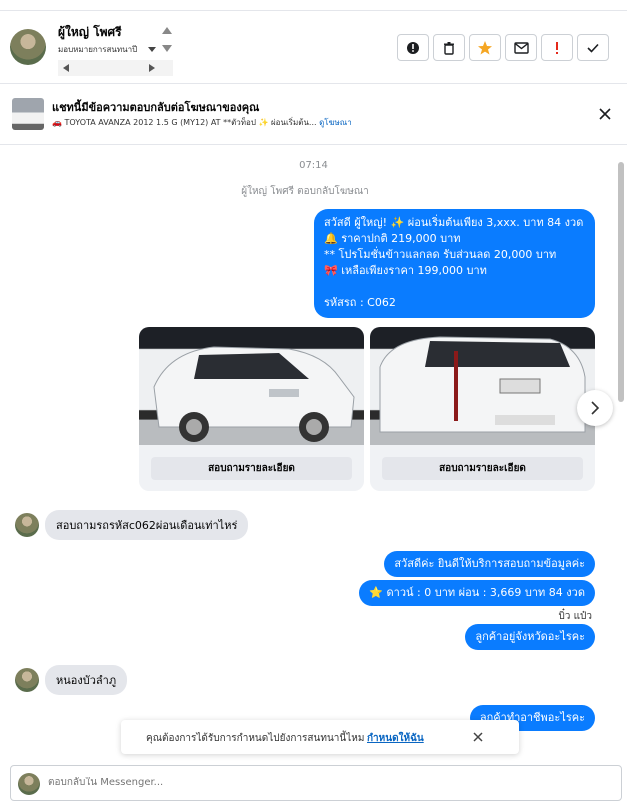  What do you see at coordinates (156, 107) in the screenshot?
I see `ad-banner-title: แชทนี้มีข้อความตอบกลับต่อโฆษณาของคุณ` at bounding box center [156, 107].